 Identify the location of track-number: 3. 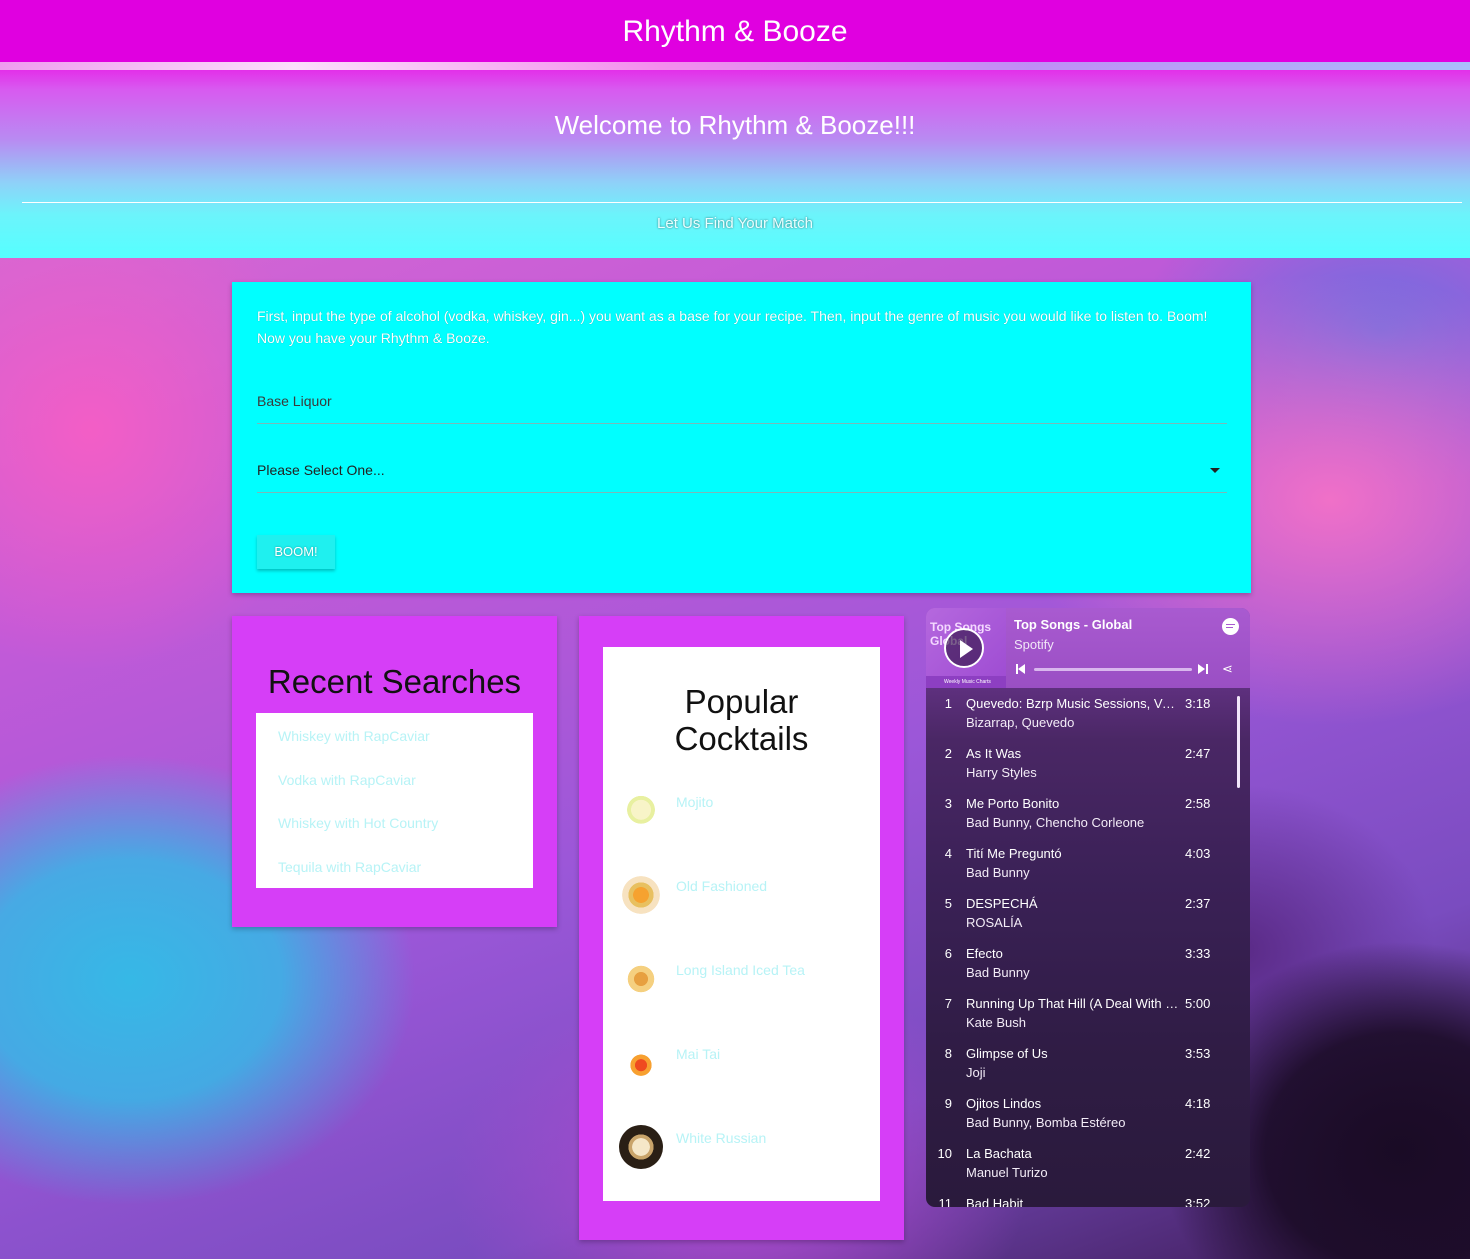
(948, 803).